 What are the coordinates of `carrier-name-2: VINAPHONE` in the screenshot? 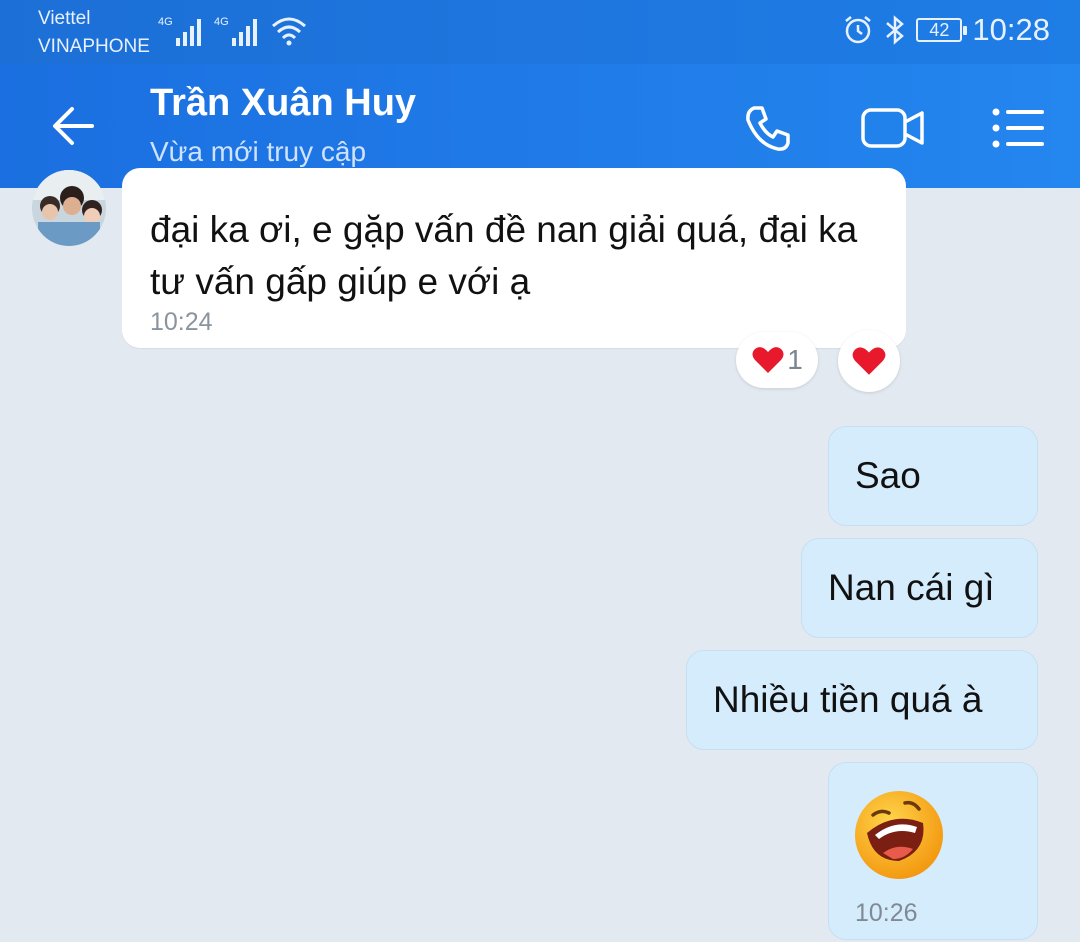 It's located at (94, 46).